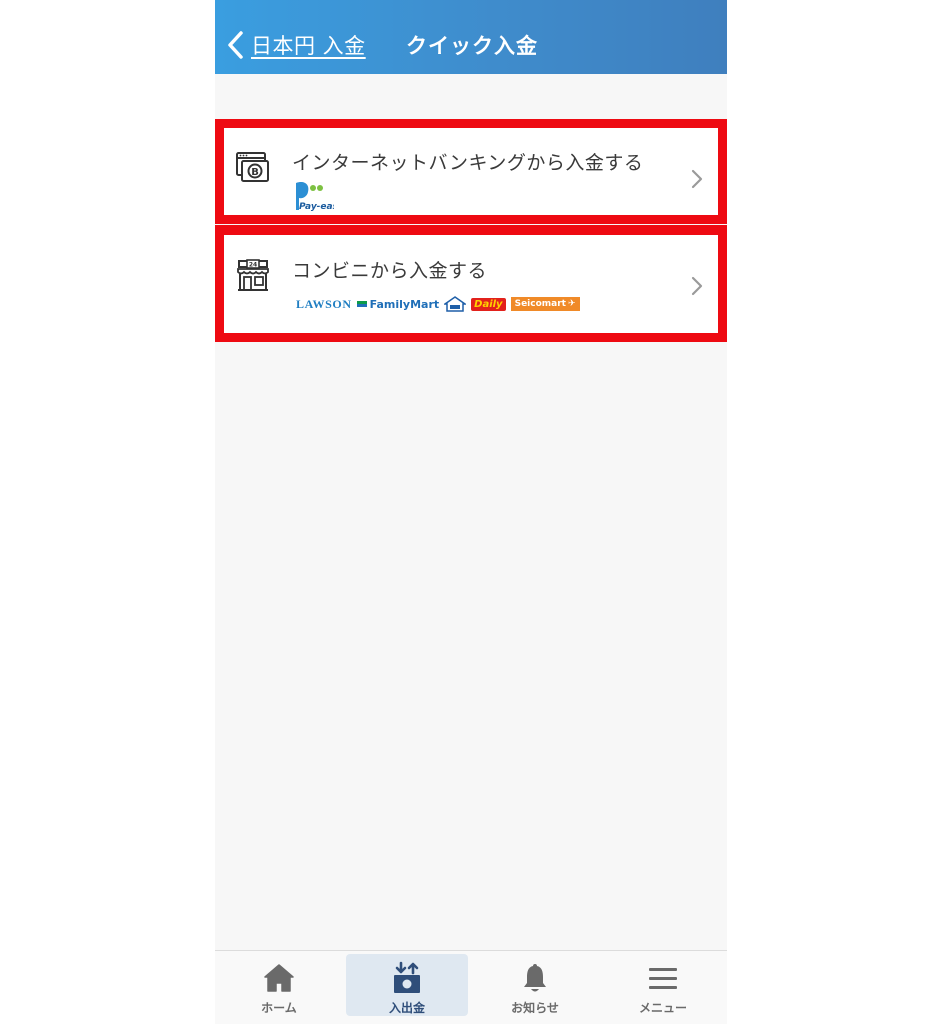 The image size is (938, 1024). Describe the element at coordinates (253, 265) in the screenshot. I see `store-hours-text: 24` at that location.